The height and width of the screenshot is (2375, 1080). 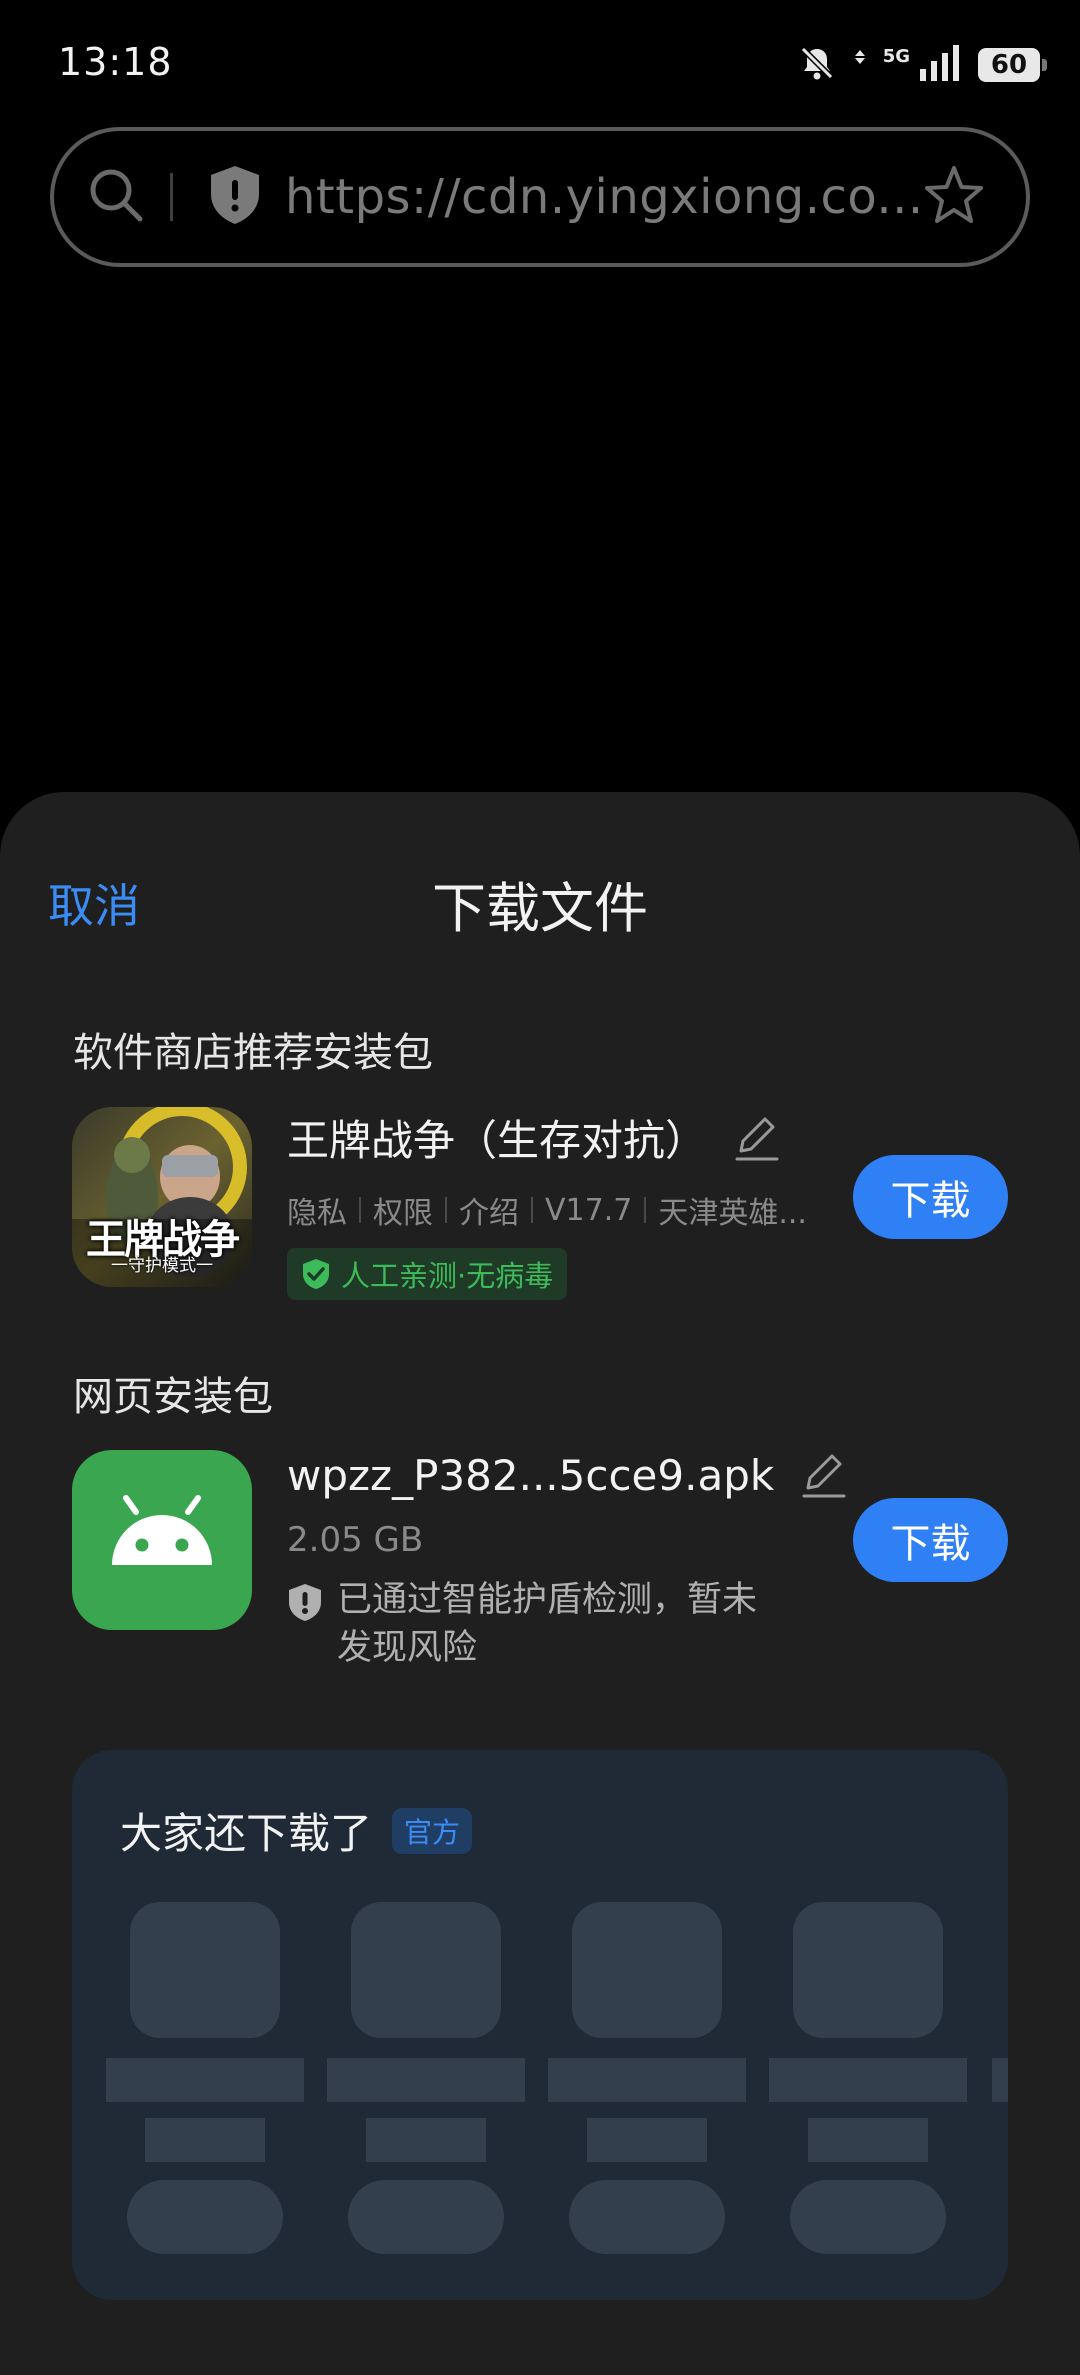 What do you see at coordinates (896, 56) in the screenshot?
I see `network-type: 5G` at bounding box center [896, 56].